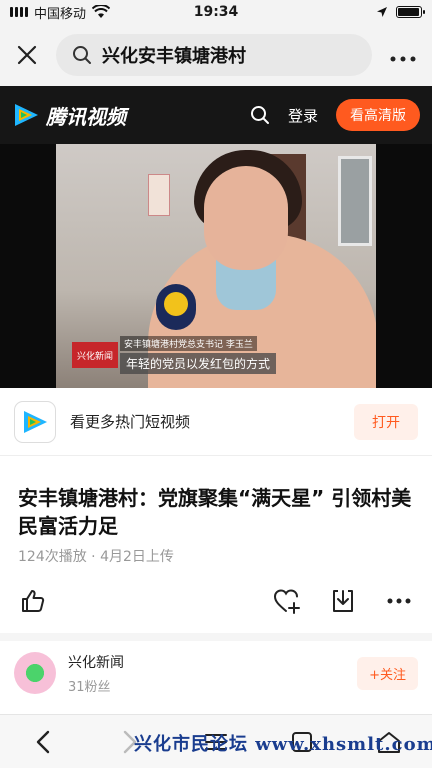  I want to click on more-options-button, so click(403, 55).